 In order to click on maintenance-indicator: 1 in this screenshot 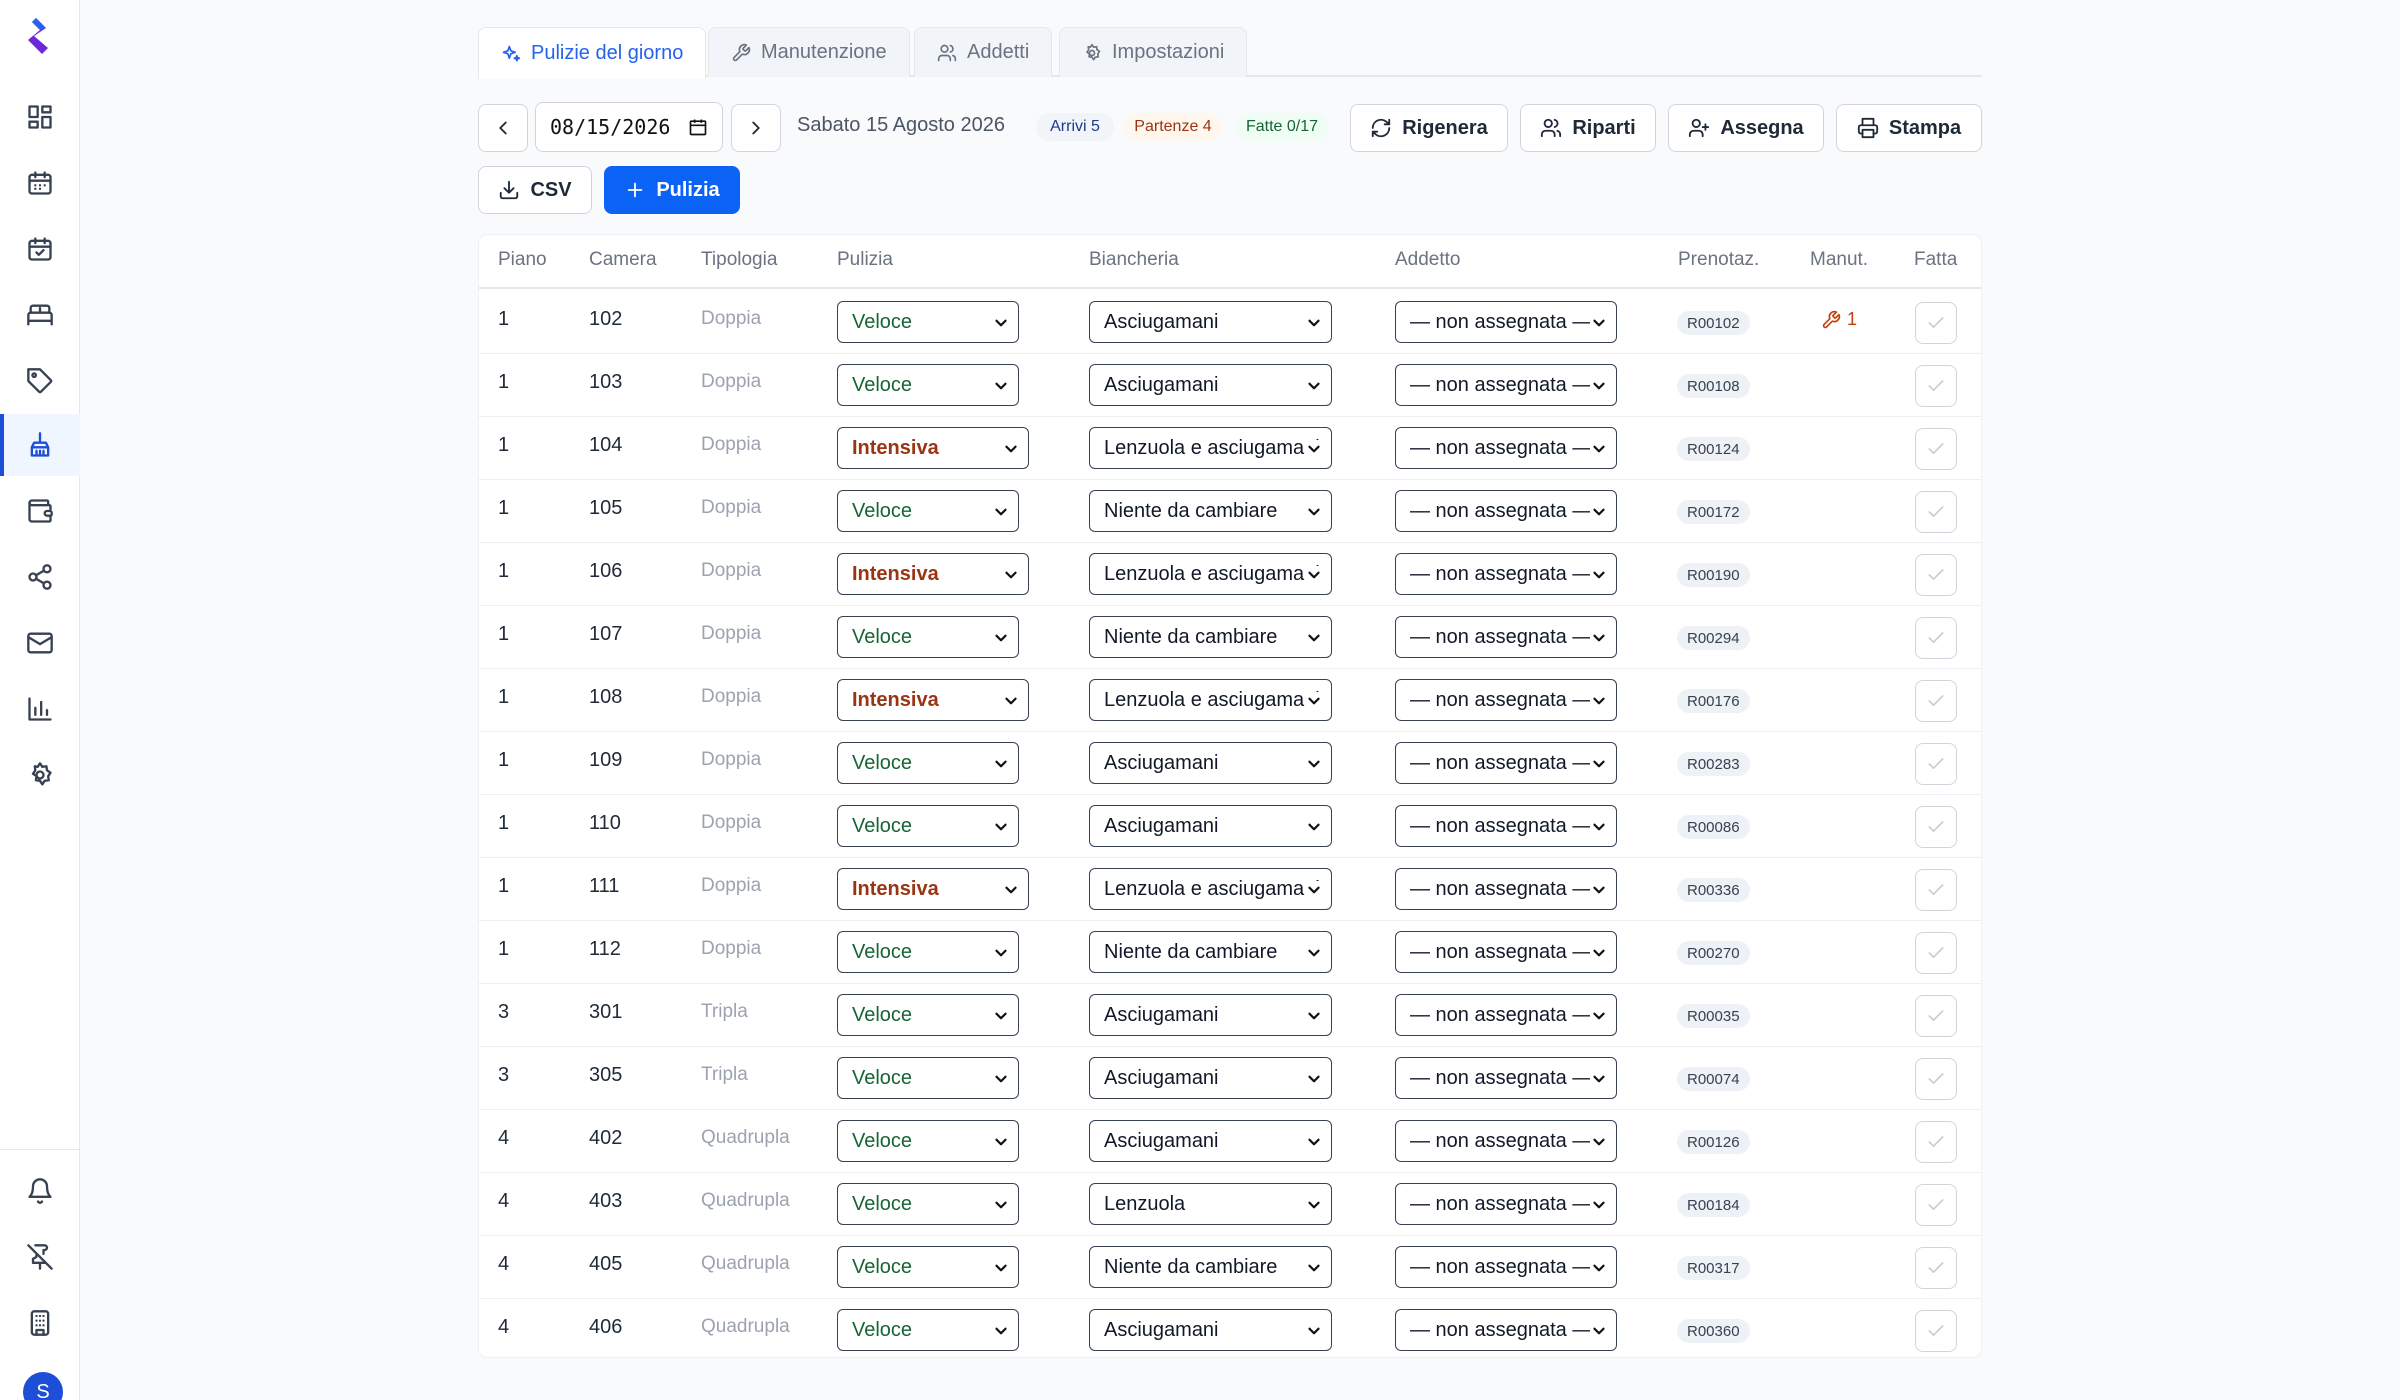, I will do `click(1839, 319)`.